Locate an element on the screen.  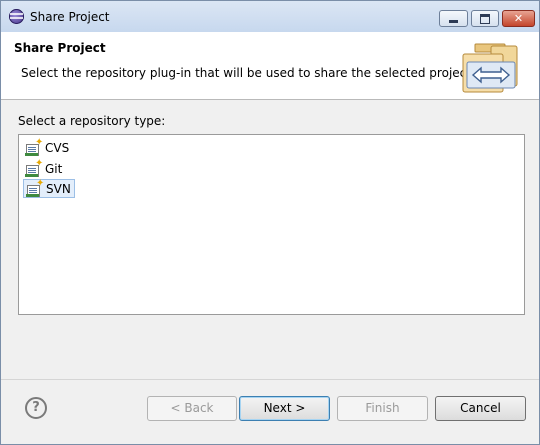
list-item-label: SVN is located at coordinates (58, 188).